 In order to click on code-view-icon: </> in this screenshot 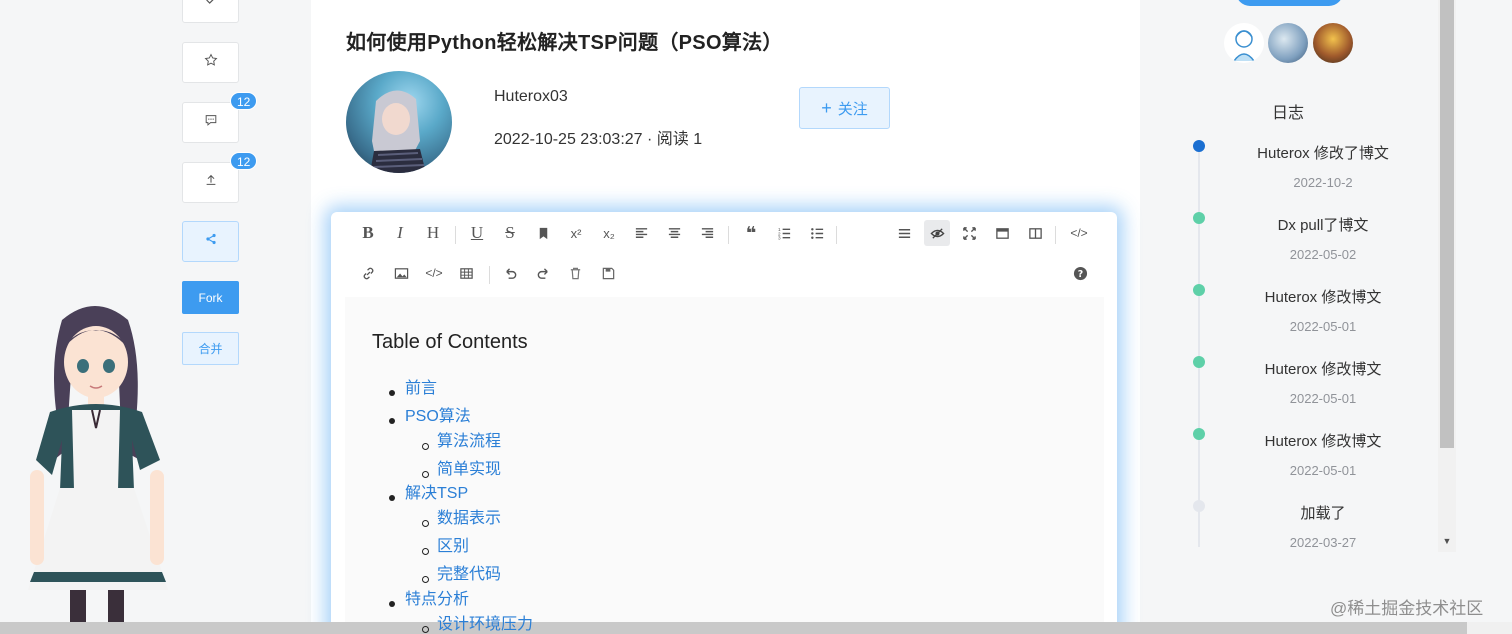, I will do `click(1079, 233)`.